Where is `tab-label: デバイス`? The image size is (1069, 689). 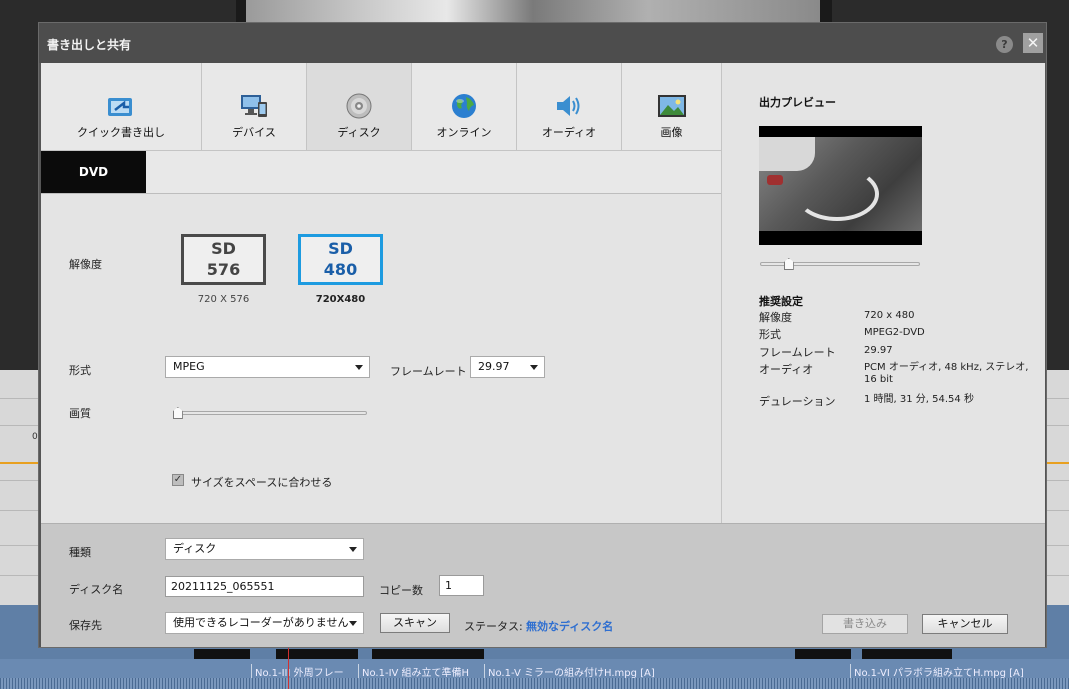 tab-label: デバイス is located at coordinates (254, 132).